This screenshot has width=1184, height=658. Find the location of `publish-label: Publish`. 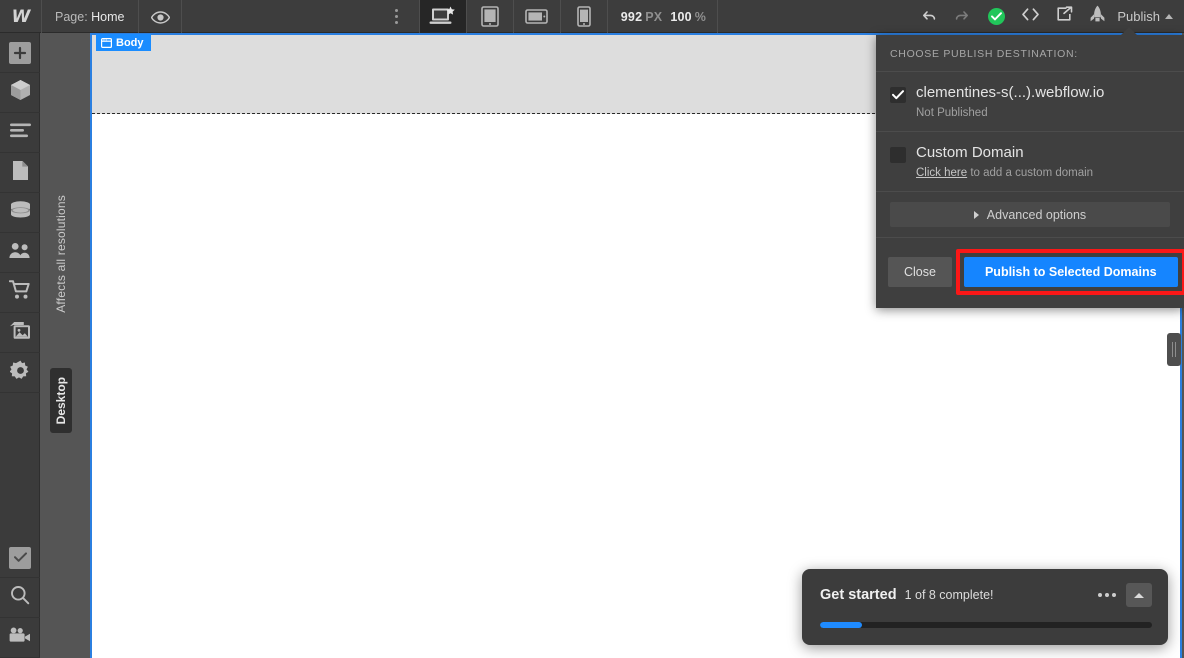

publish-label: Publish is located at coordinates (1139, 16).